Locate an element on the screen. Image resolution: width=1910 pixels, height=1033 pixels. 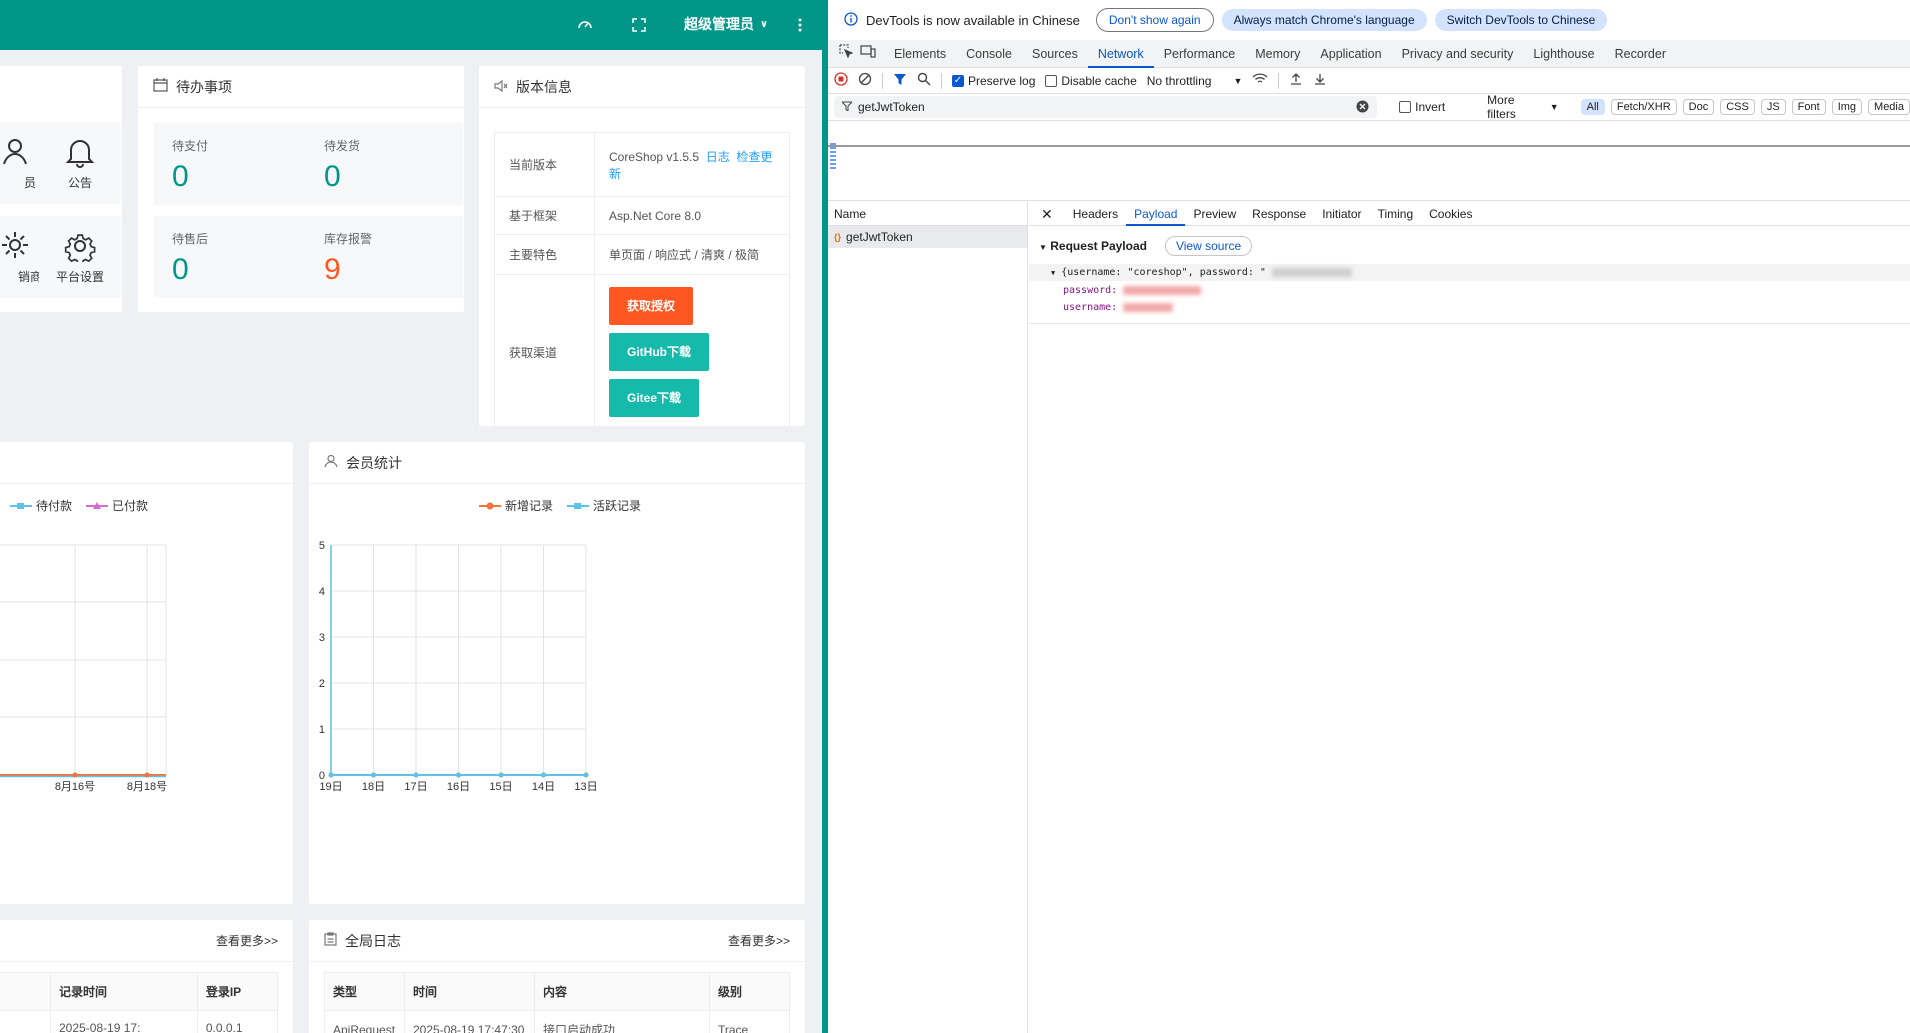
type-filter-media: Media is located at coordinates (1889, 107).